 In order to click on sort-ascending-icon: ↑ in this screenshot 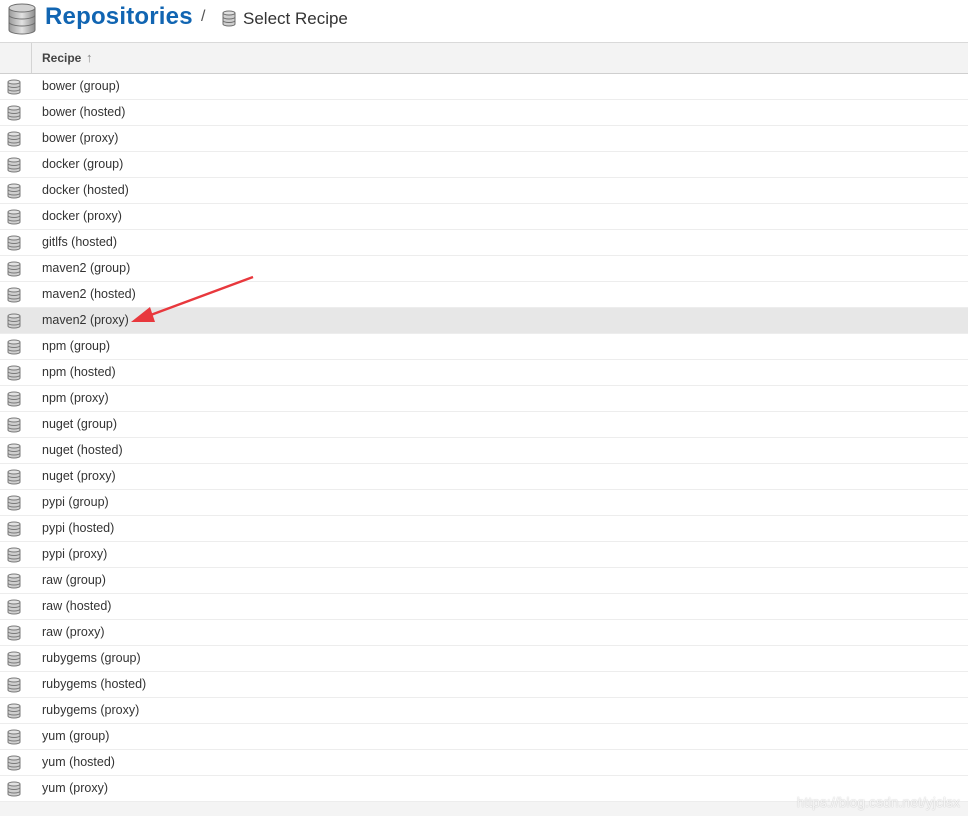, I will do `click(89, 57)`.